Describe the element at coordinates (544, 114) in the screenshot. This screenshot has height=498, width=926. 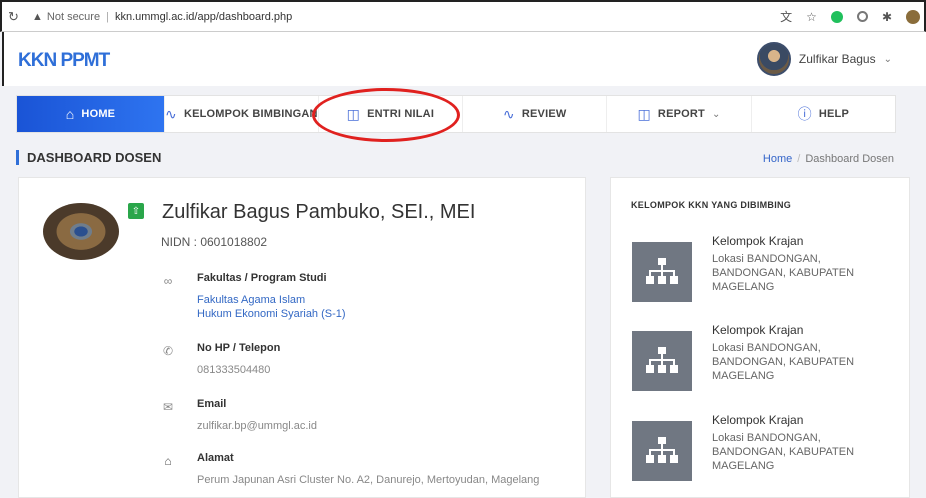
I see `nav-item-label: REVIEW` at that location.